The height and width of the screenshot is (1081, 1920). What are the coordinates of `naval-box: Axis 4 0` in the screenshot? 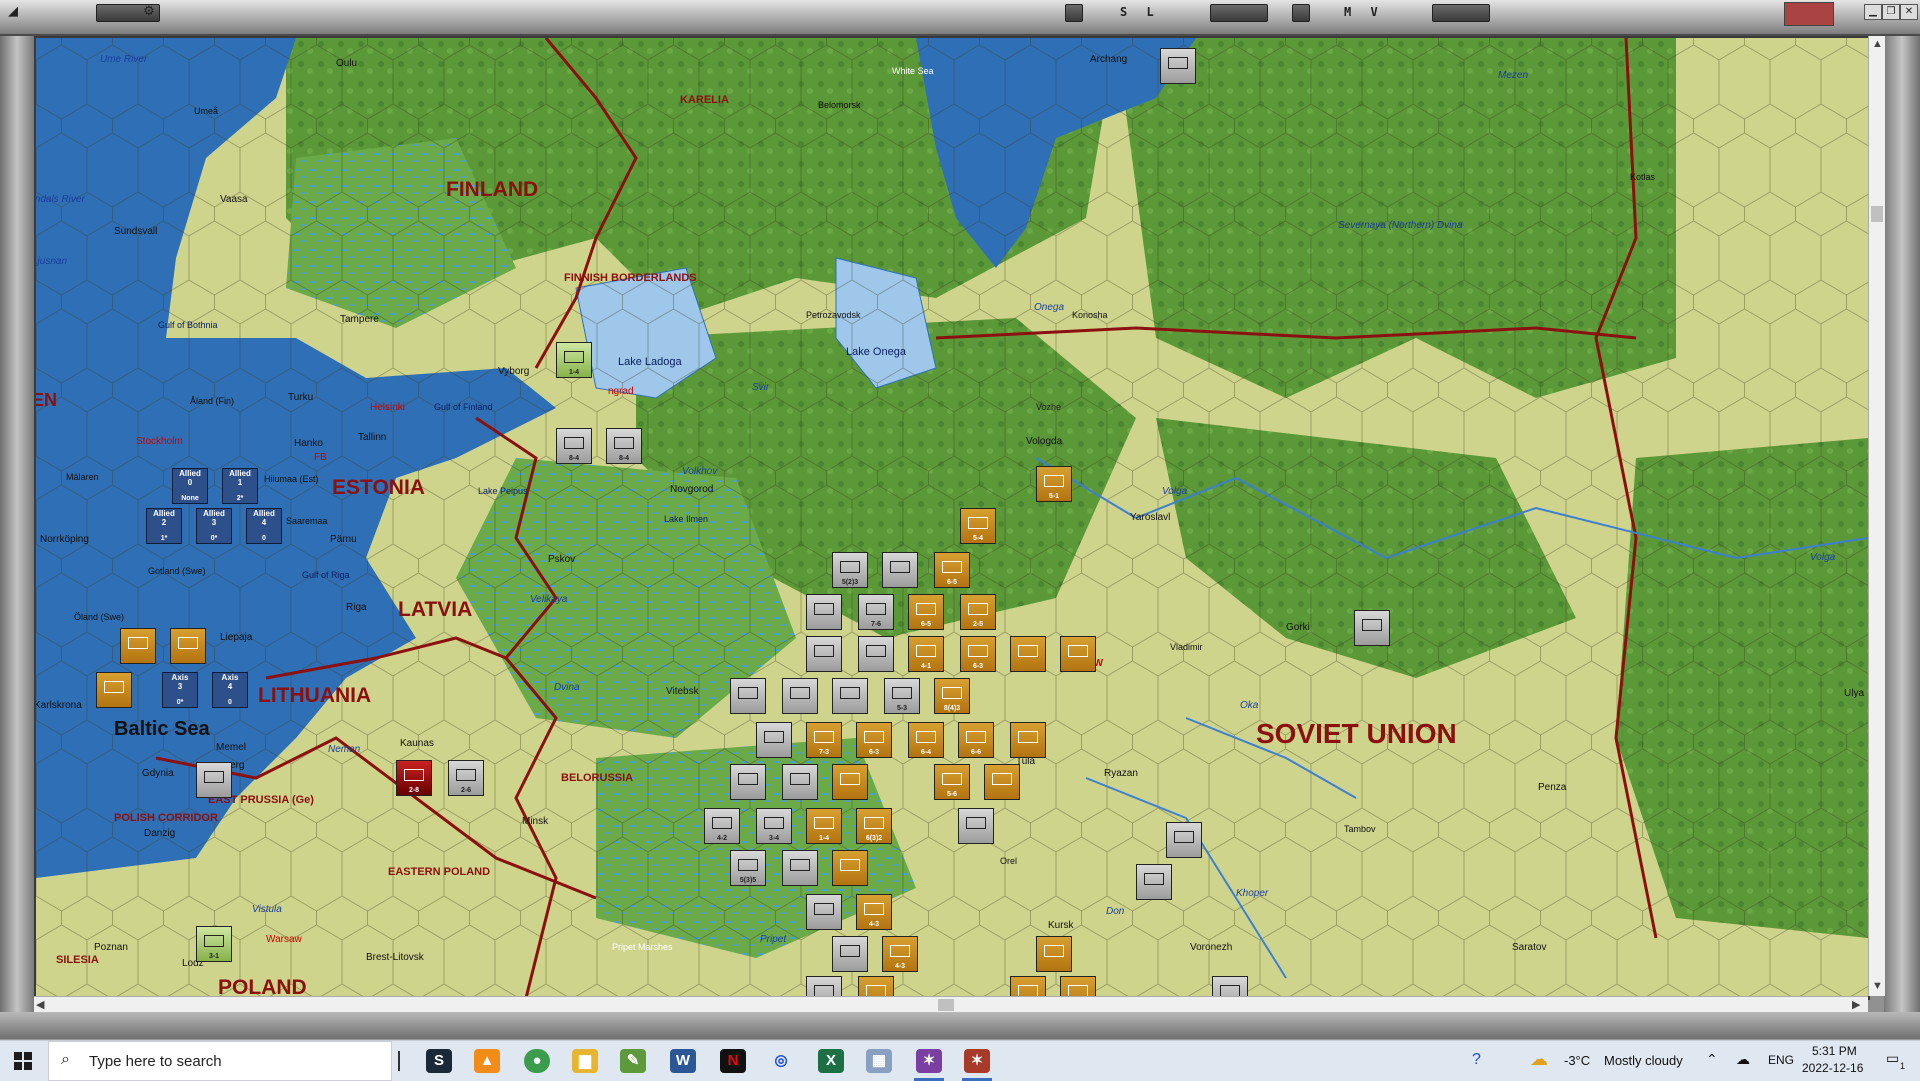 It's located at (230, 690).